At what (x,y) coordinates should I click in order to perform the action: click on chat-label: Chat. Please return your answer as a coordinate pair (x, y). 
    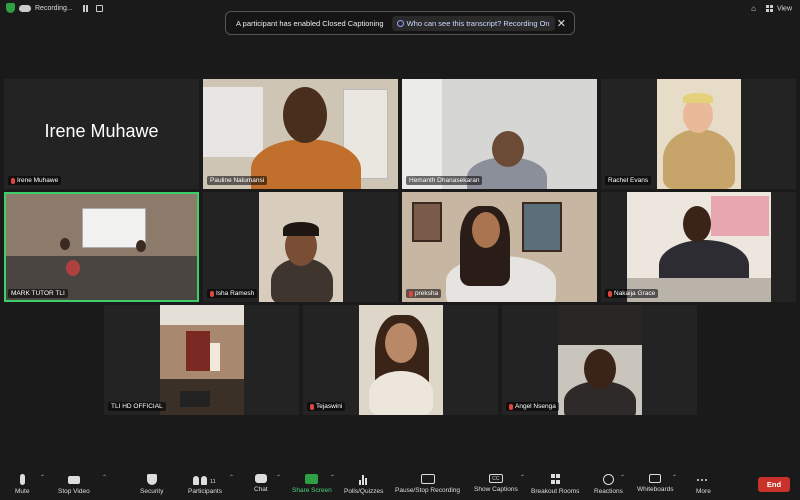
    Looking at the image, I should click on (261, 489).